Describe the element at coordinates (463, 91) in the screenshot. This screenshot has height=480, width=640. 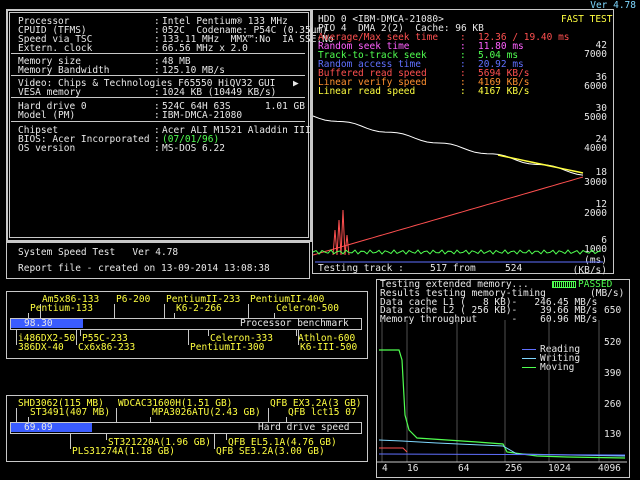
I see `hdd-stat-sep-6: :` at that location.